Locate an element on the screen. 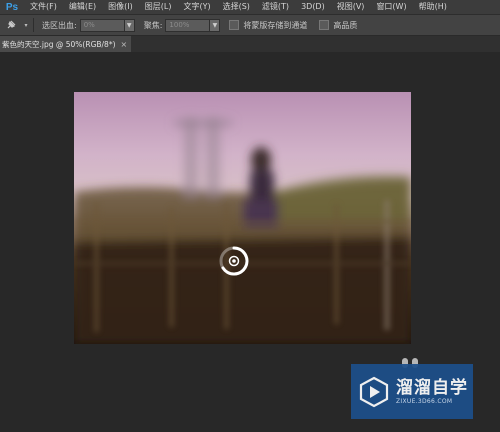 This screenshot has width=500, height=432. document-tab-title: 紫色的天空.jpg @ 50%(RGB/8*) is located at coordinates (59, 44).